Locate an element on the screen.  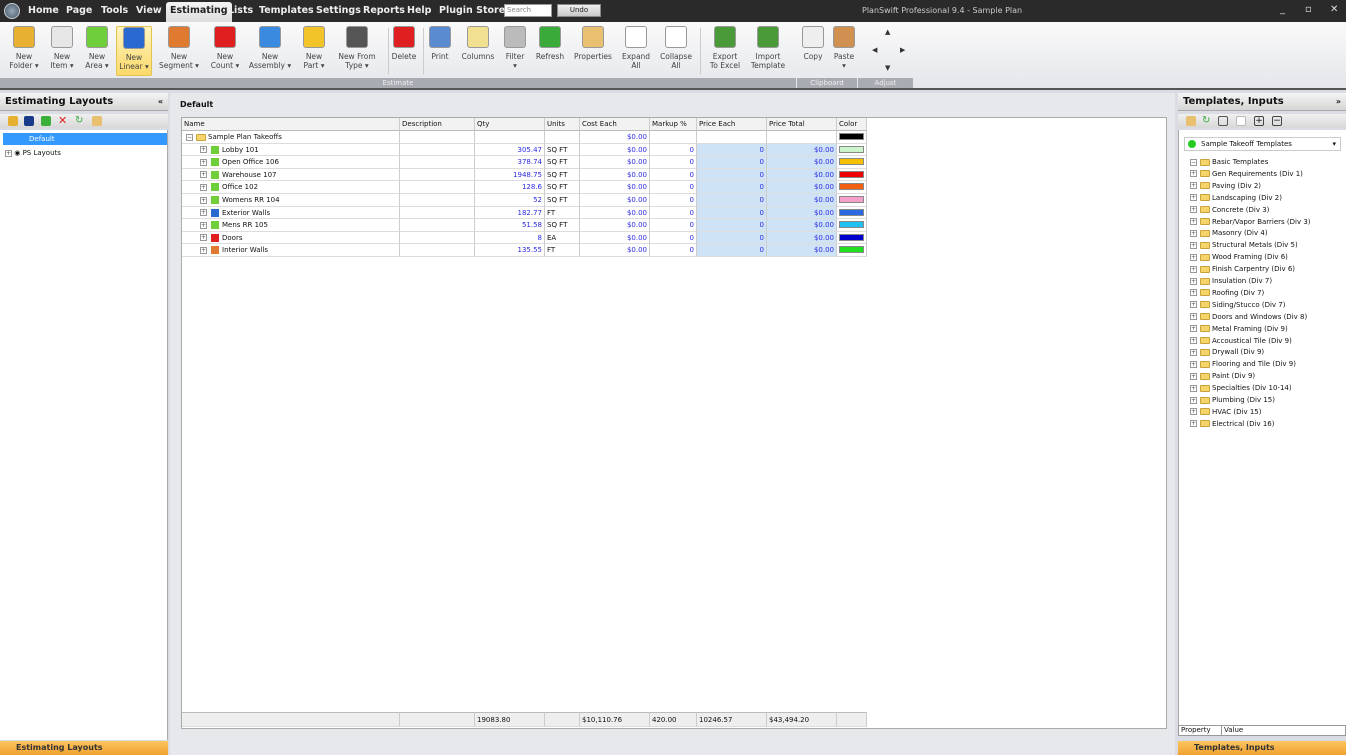
name-cell: + Exterior Walls is located at coordinates (291, 213).